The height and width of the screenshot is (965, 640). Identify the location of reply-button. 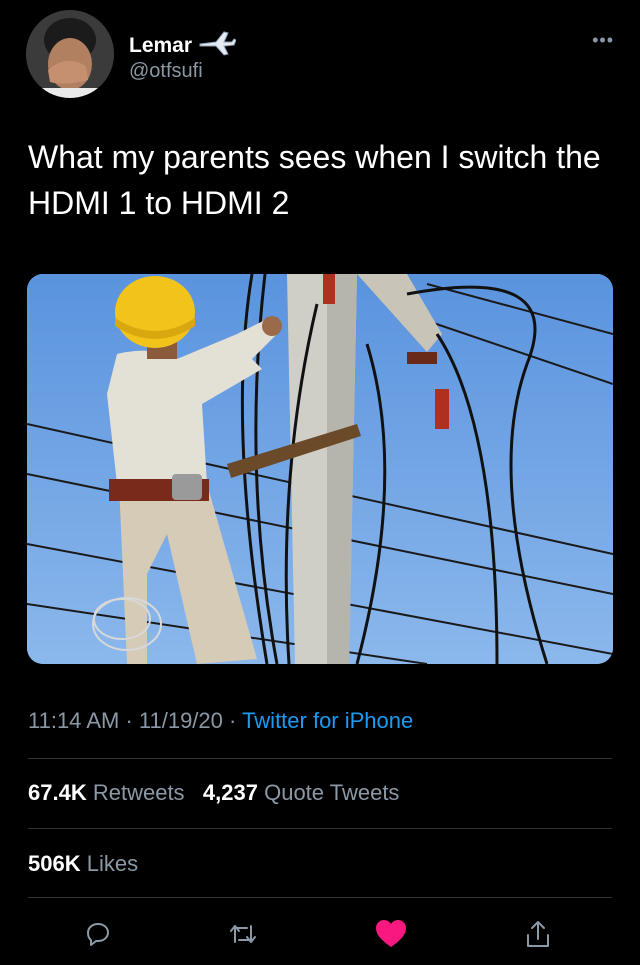
(98, 934).